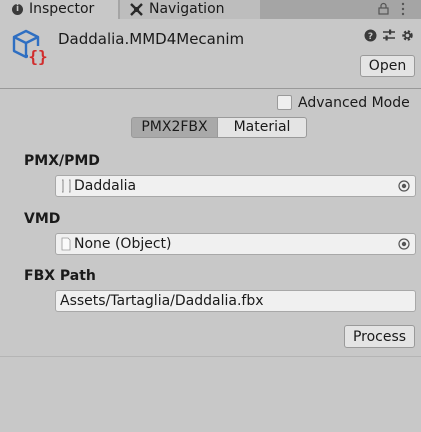  What do you see at coordinates (62, 9) in the screenshot?
I see `tab-inspector-label: Inspector` at bounding box center [62, 9].